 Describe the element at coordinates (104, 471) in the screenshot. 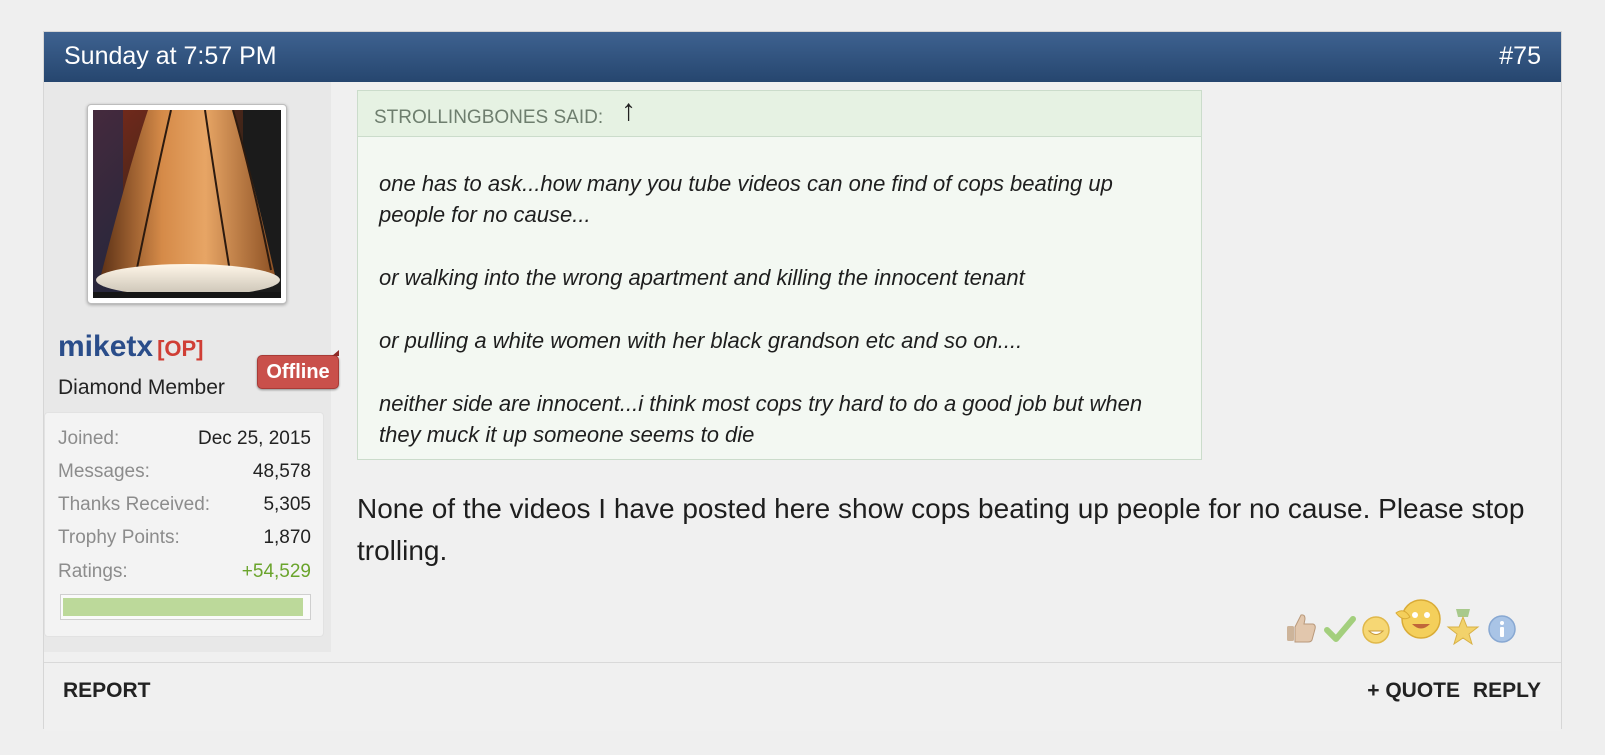

I see `stat-label: Messages:` at that location.